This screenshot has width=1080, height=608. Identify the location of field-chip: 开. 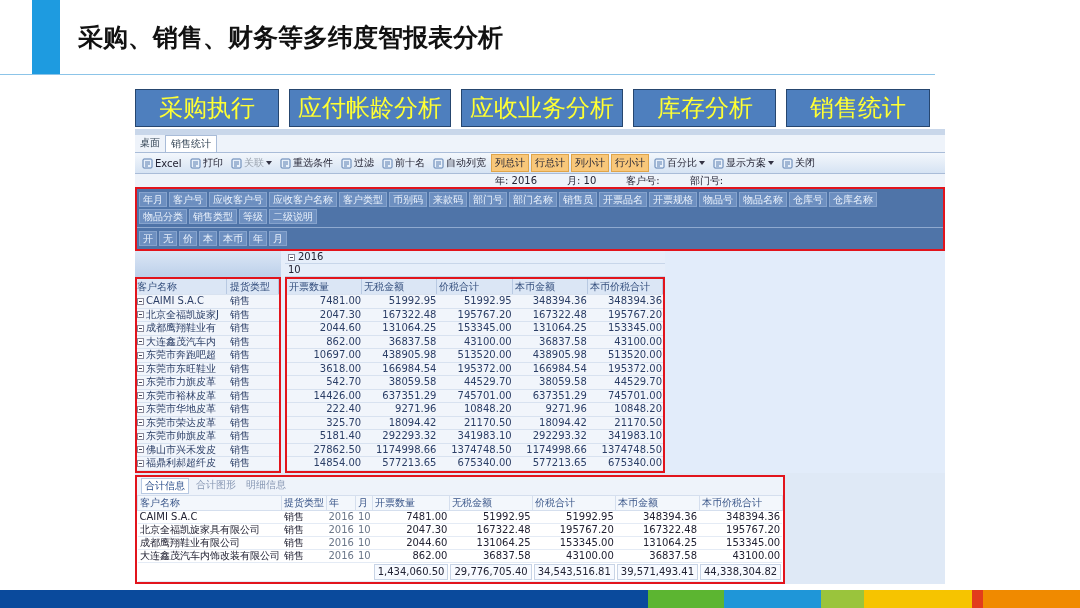
(148, 238).